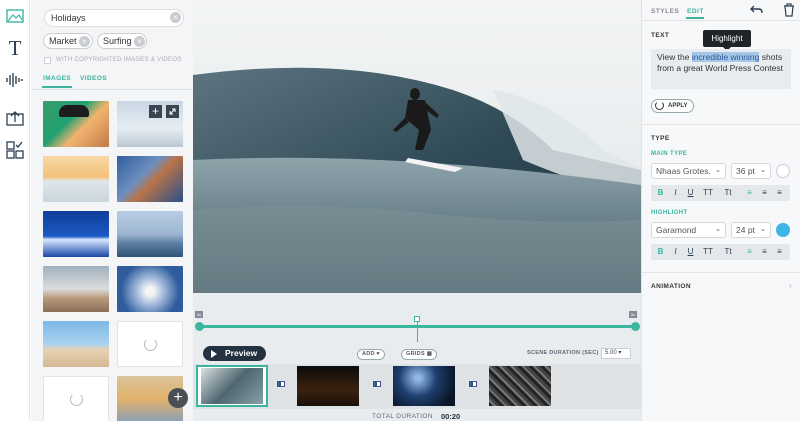  I want to click on search-input: Holidays, so click(114, 18).